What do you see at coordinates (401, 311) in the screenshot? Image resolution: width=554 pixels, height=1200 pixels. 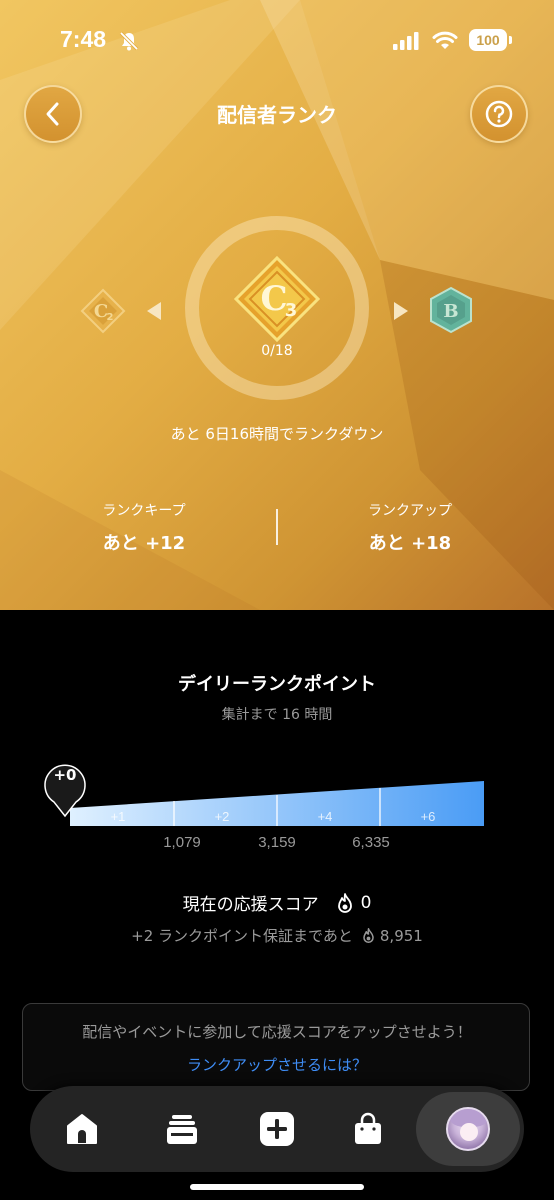 I see `arrow-right-icon` at bounding box center [401, 311].